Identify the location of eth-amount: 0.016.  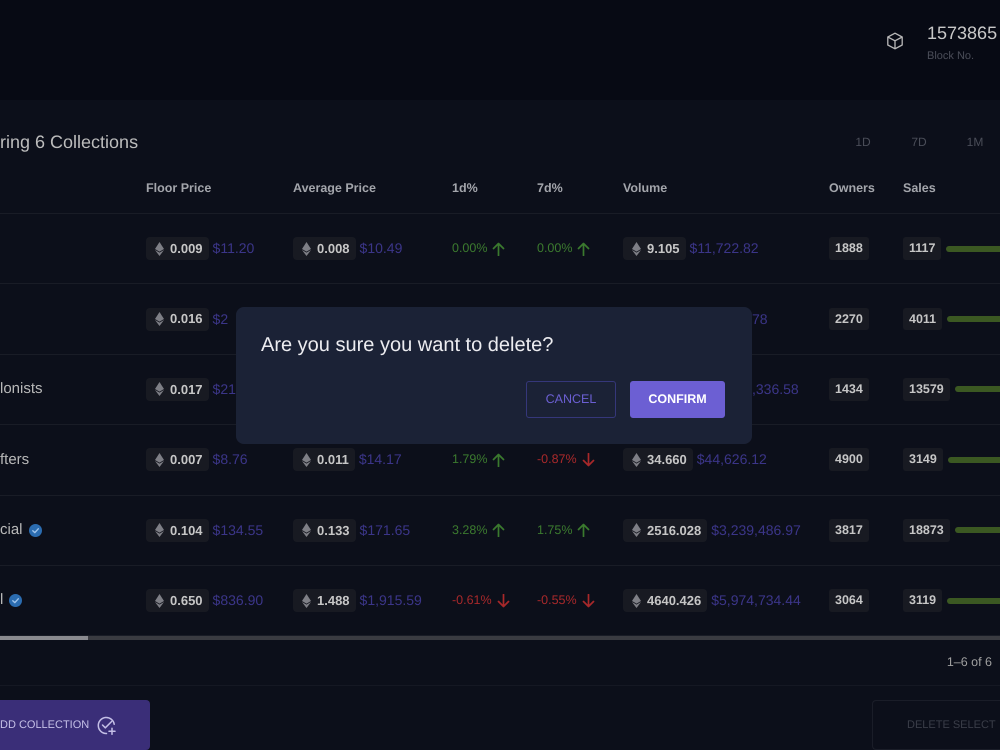
(186, 319).